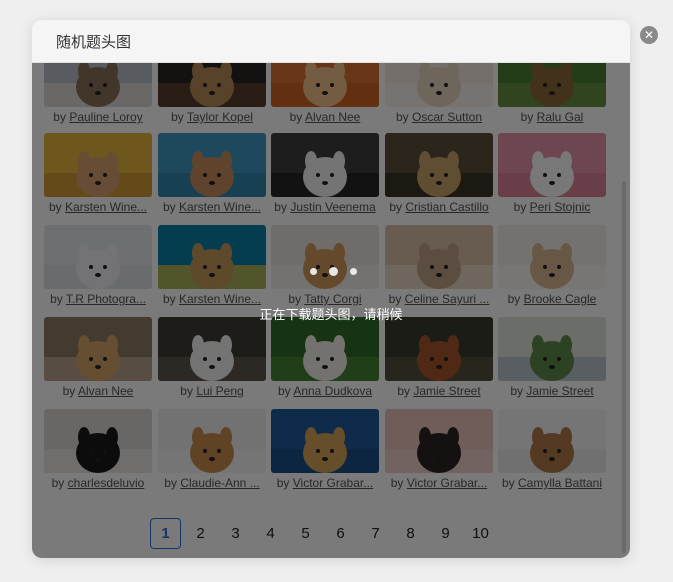 This screenshot has width=673, height=582. I want to click on loading-text: 正在下载题头图，请稍候, so click(331, 315).